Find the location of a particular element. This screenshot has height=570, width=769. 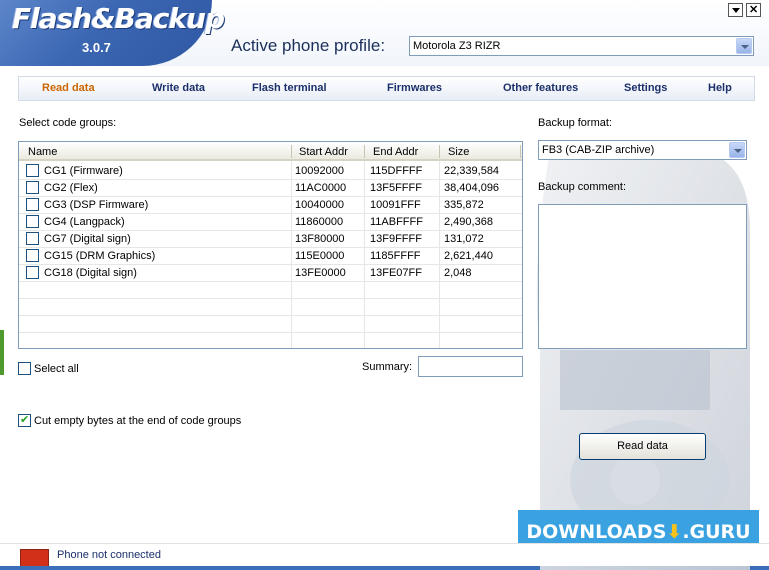

tab-other-features: Other features is located at coordinates (540, 88).